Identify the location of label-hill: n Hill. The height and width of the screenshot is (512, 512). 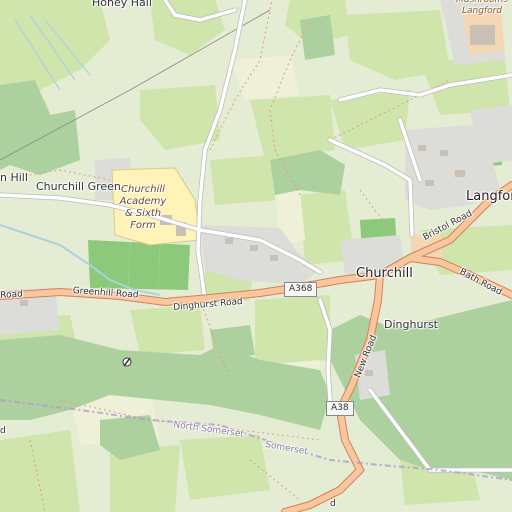
(14, 177).